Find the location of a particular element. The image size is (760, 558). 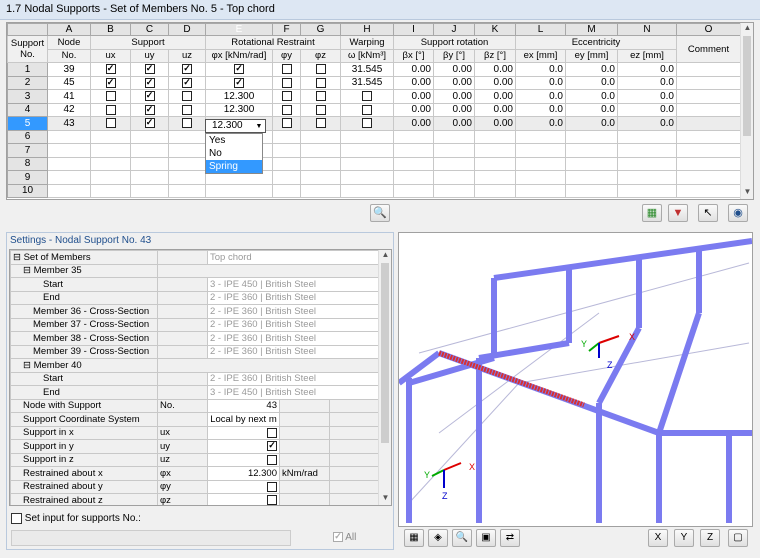

setting-value is located at coordinates (243, 486).